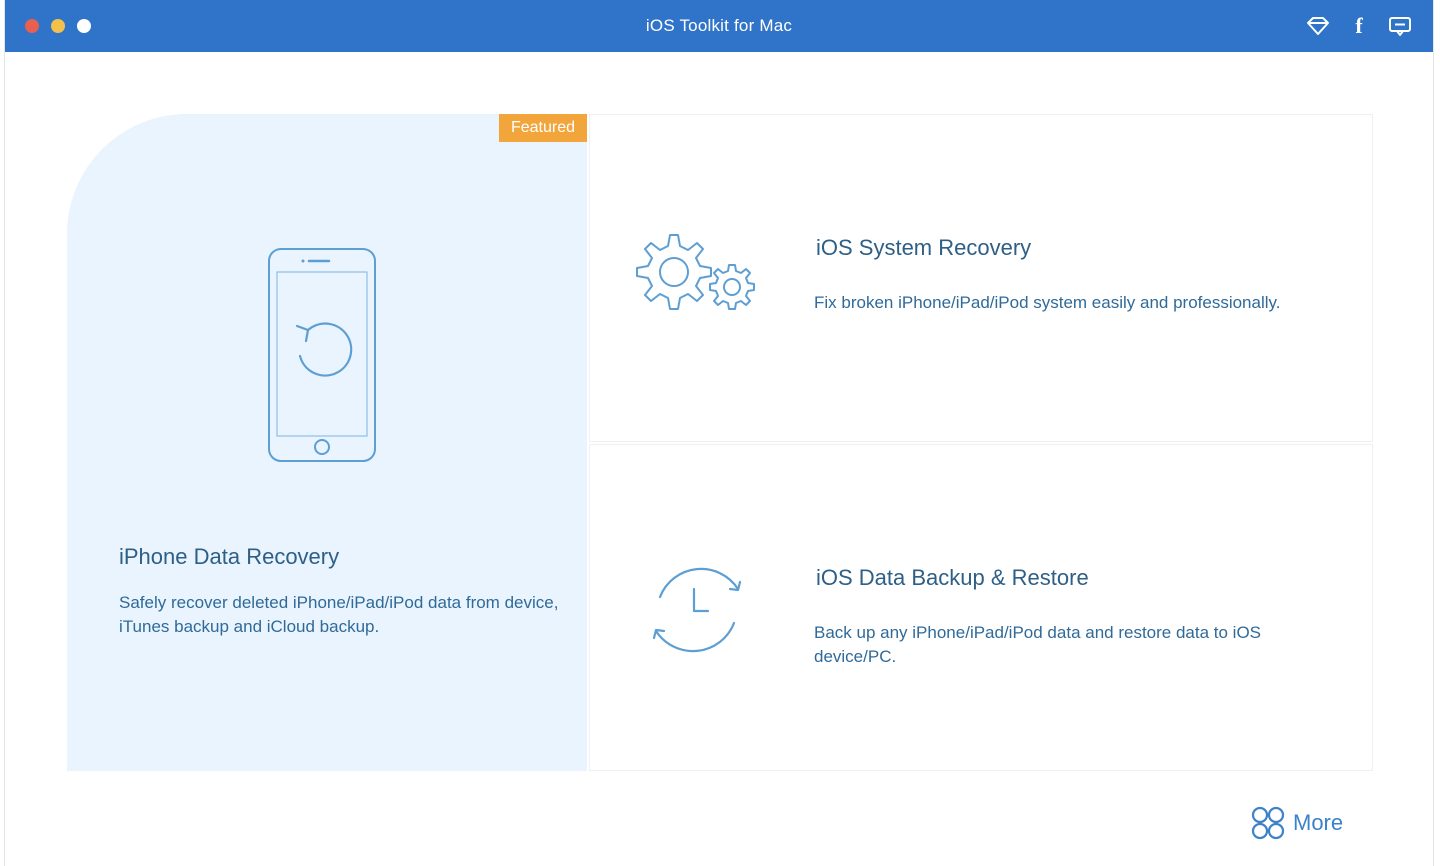 The height and width of the screenshot is (866, 1440). I want to click on clock-sync-icon, so click(697, 610).